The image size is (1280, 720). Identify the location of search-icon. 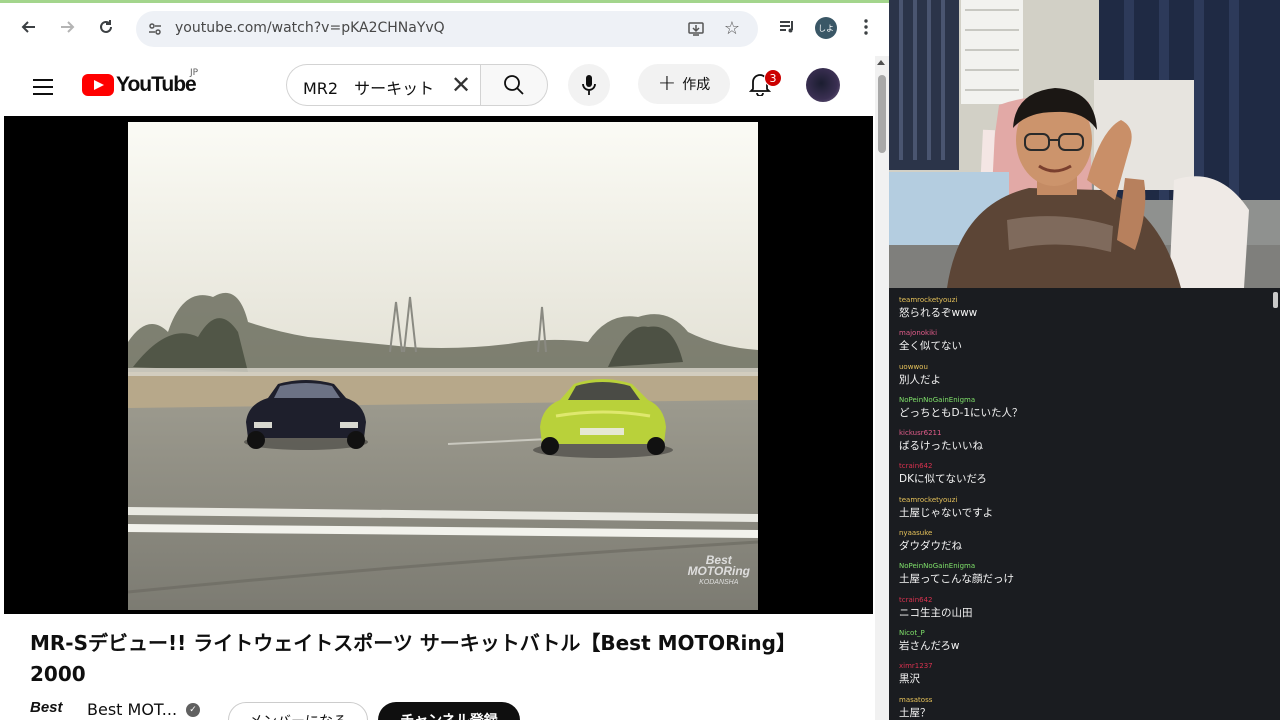
(514, 85).